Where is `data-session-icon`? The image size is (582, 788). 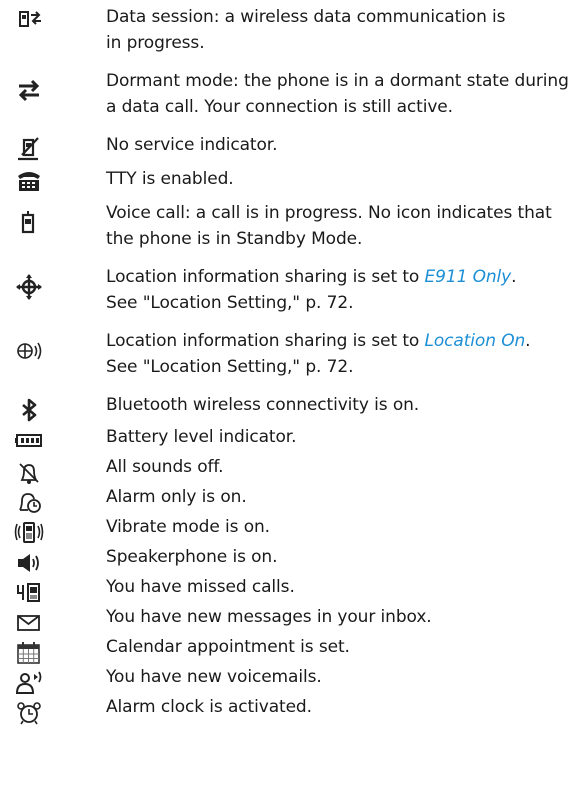
data-session-icon is located at coordinates (29, 19).